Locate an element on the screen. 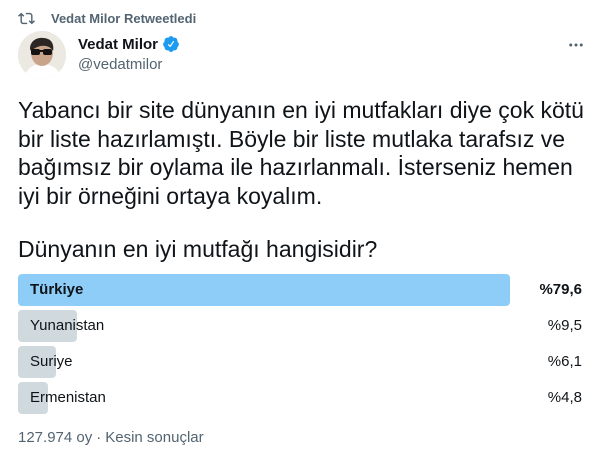 This screenshot has height=460, width=602. poll-option: Ermenistan %4,8 is located at coordinates (301, 398).